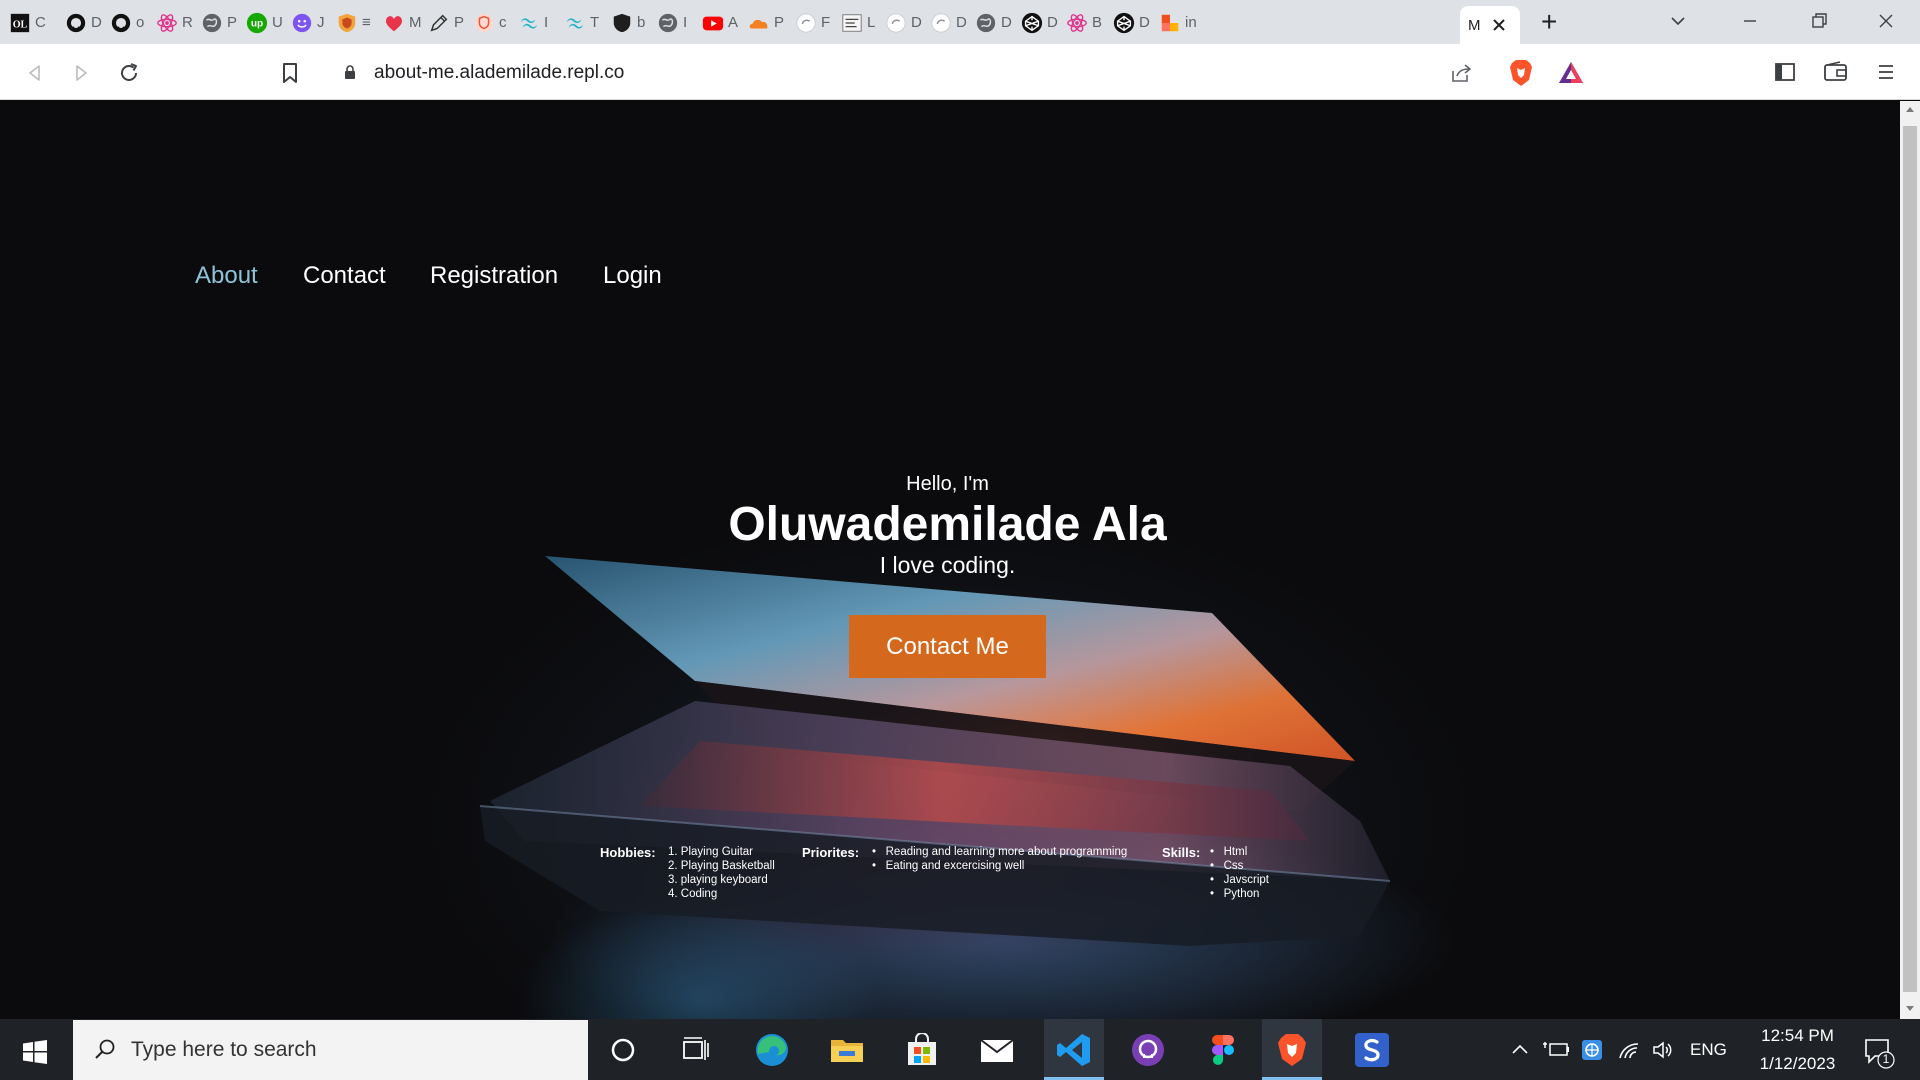 The height and width of the screenshot is (1080, 1920). Describe the element at coordinates (1556, 1049) in the screenshot. I see `battery-icon` at that location.